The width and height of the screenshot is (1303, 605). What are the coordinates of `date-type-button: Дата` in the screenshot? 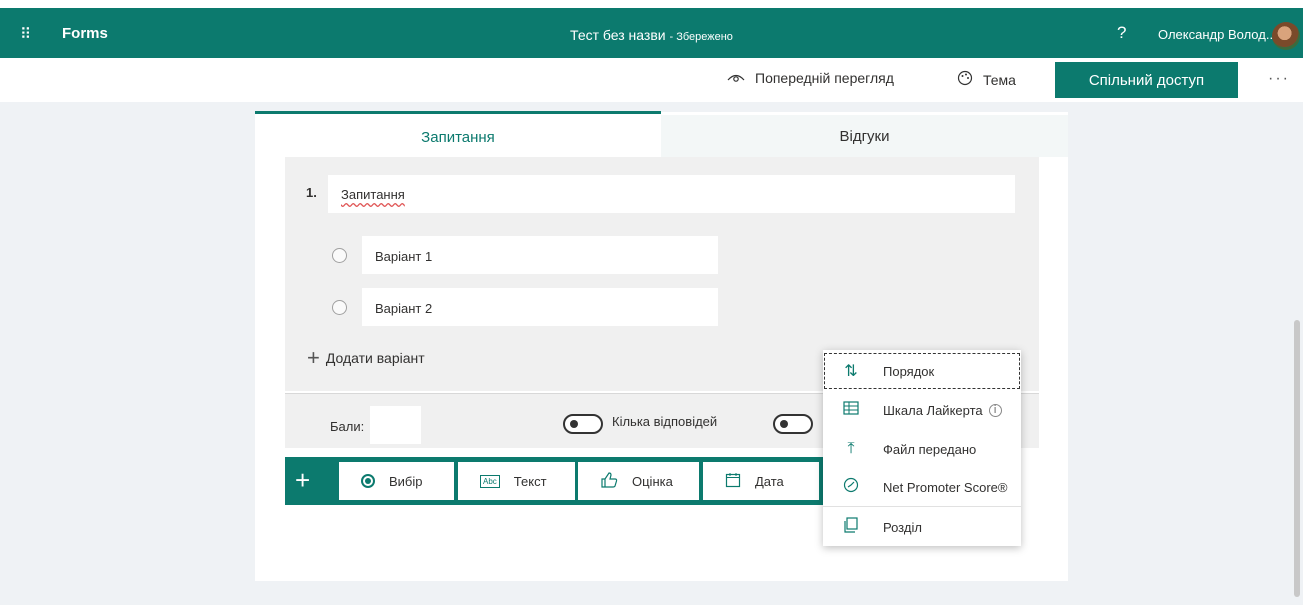 It's located at (761, 481).